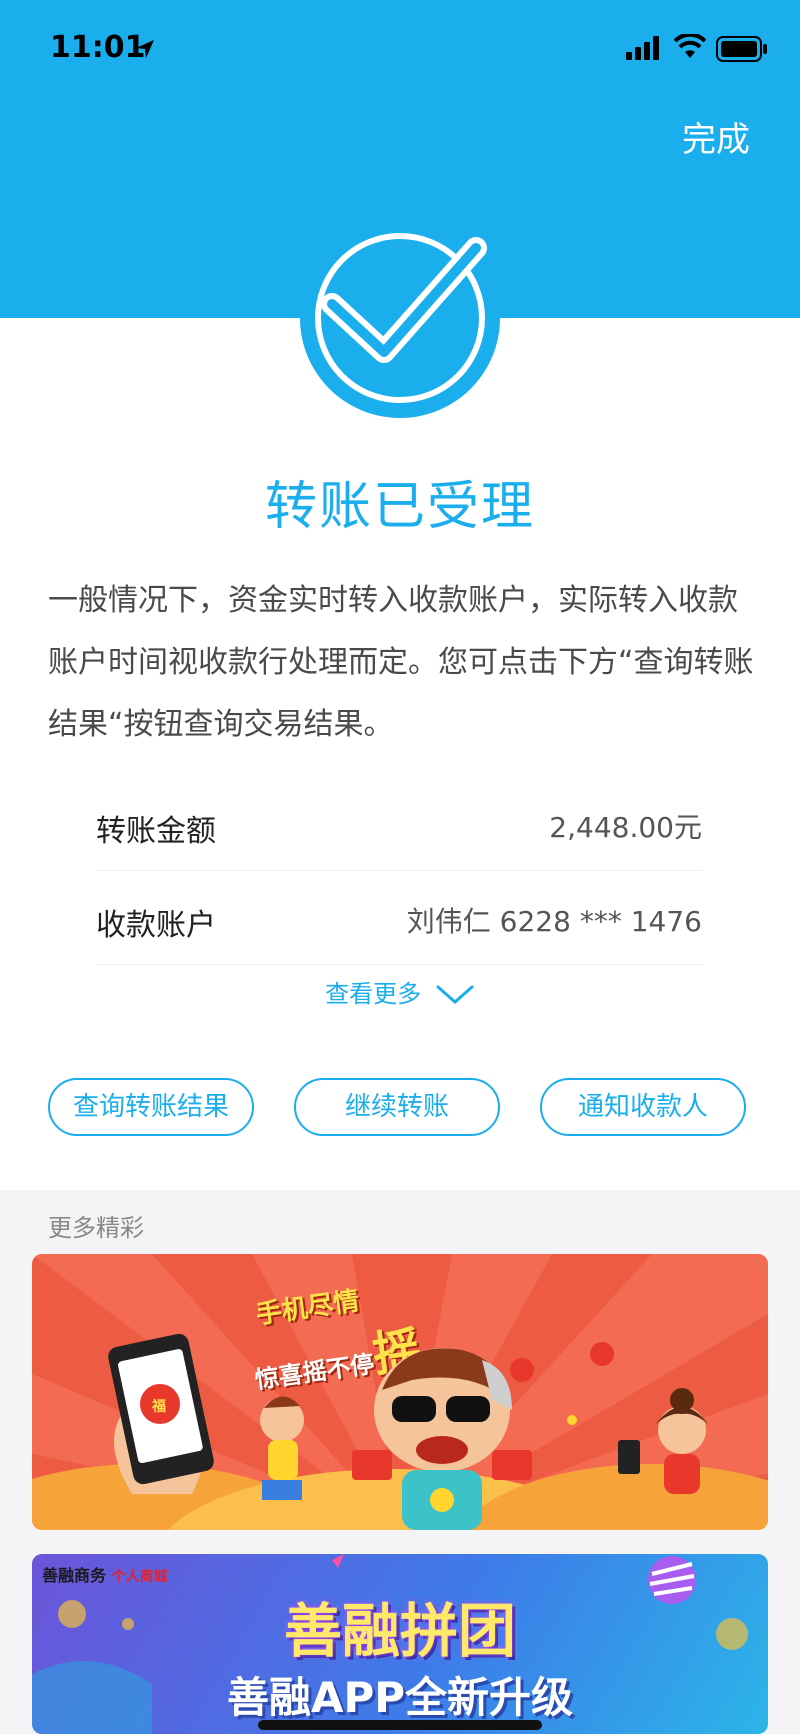  I want to click on amount-label: 转账金额, so click(156, 831).